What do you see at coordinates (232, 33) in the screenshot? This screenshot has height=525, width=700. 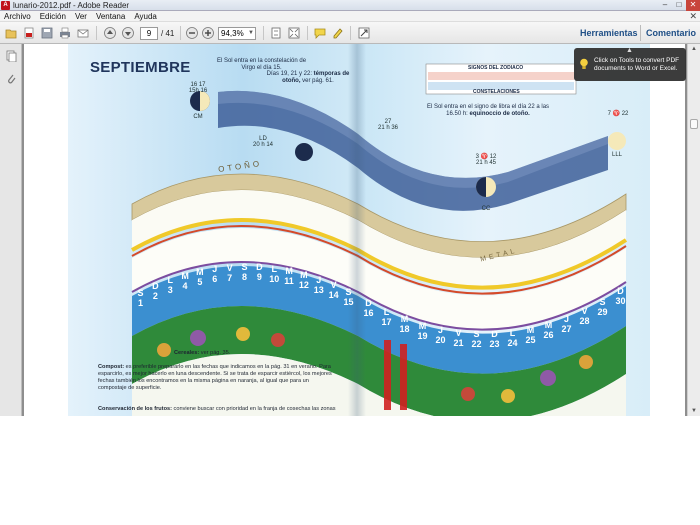 I see `zoom-value: 94,3%` at bounding box center [232, 33].